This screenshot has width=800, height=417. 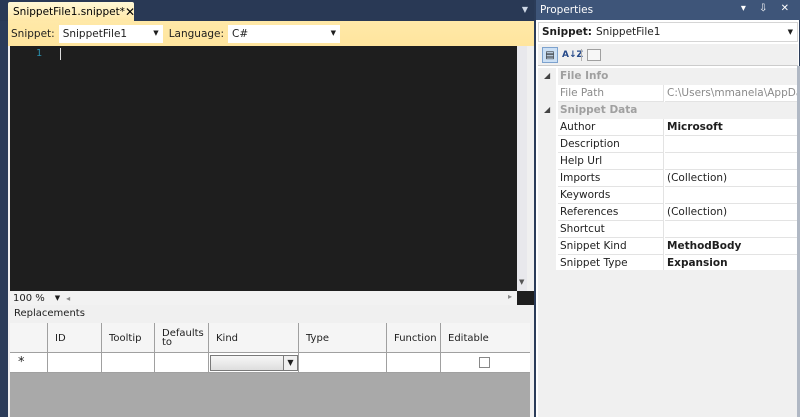 I want to click on column-defaults-to: Defaults to, so click(x=182, y=338).